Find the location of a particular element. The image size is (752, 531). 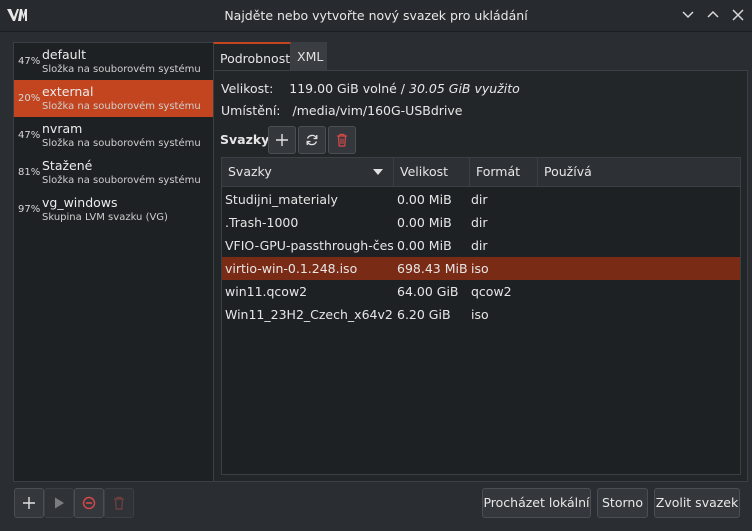

volume-format: qcow2 is located at coordinates (491, 291).